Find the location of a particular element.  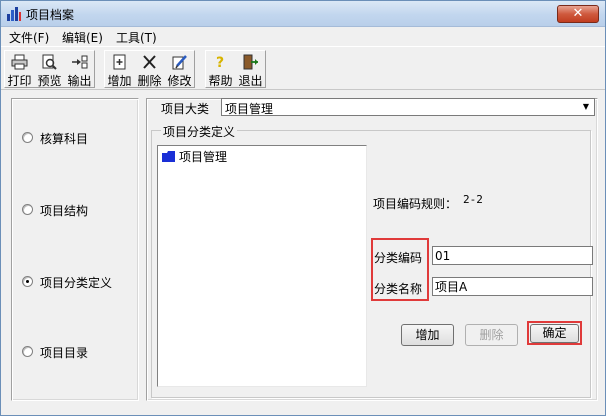

help-question-icon: ? is located at coordinates (220, 62).